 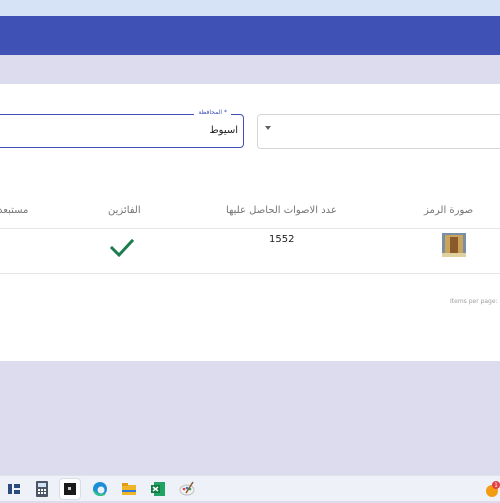 I want to click on governorate-value: اسيوط, so click(x=223, y=130).